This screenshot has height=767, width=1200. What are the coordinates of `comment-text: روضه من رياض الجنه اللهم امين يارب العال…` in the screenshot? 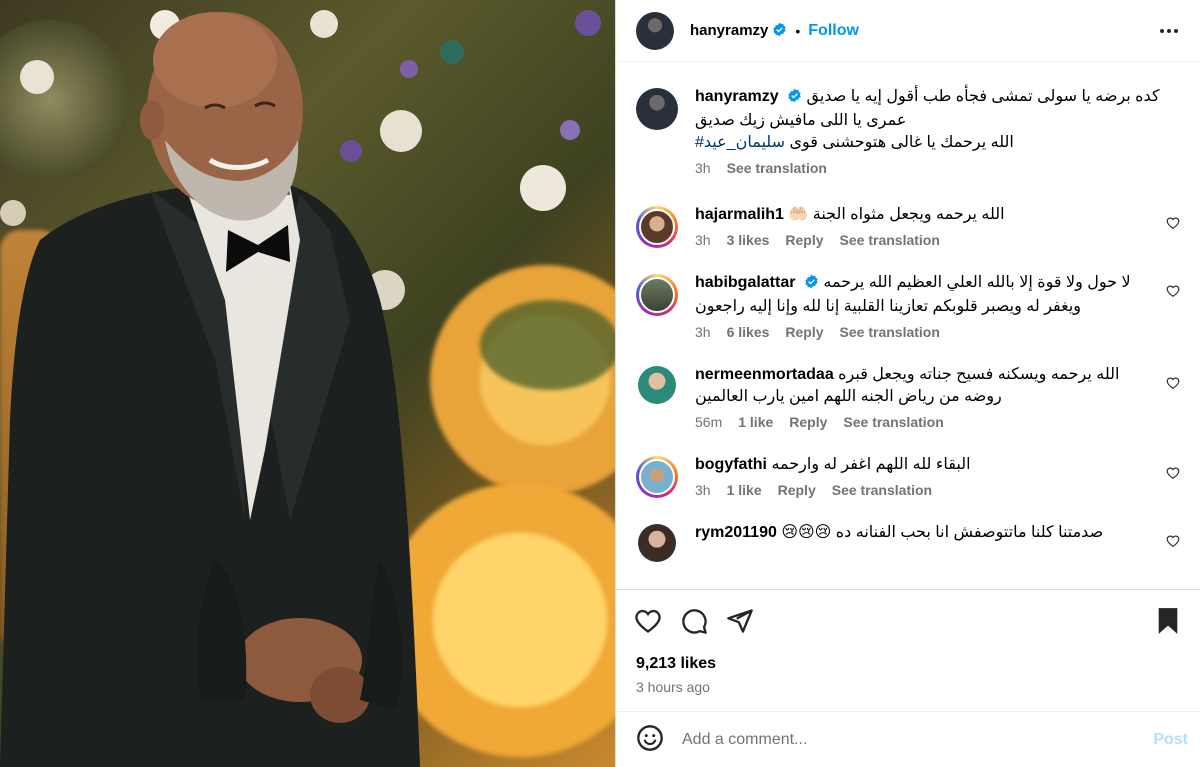 It's located at (848, 396).